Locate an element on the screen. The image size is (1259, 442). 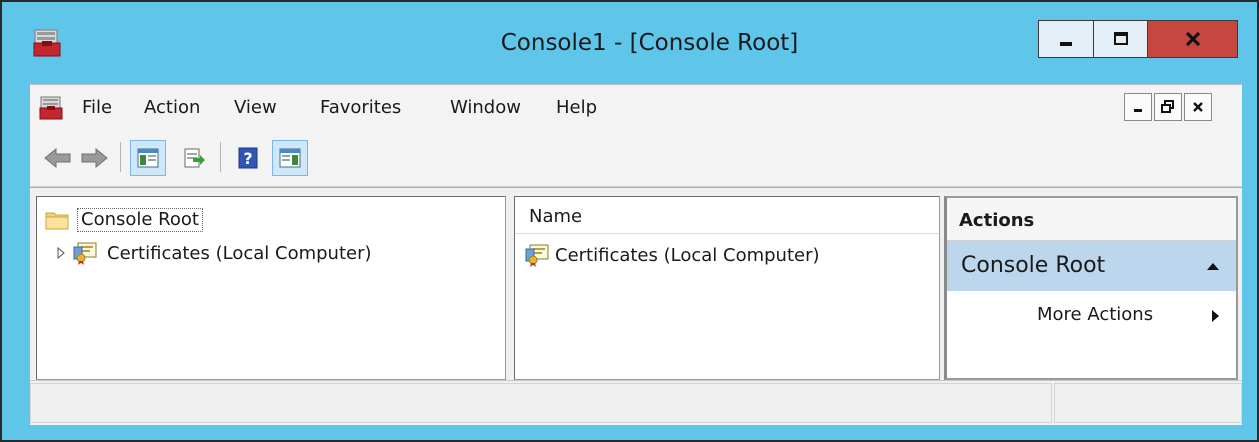
actions-pane: Actions Console Root More Actions is located at coordinates (1091, 288).